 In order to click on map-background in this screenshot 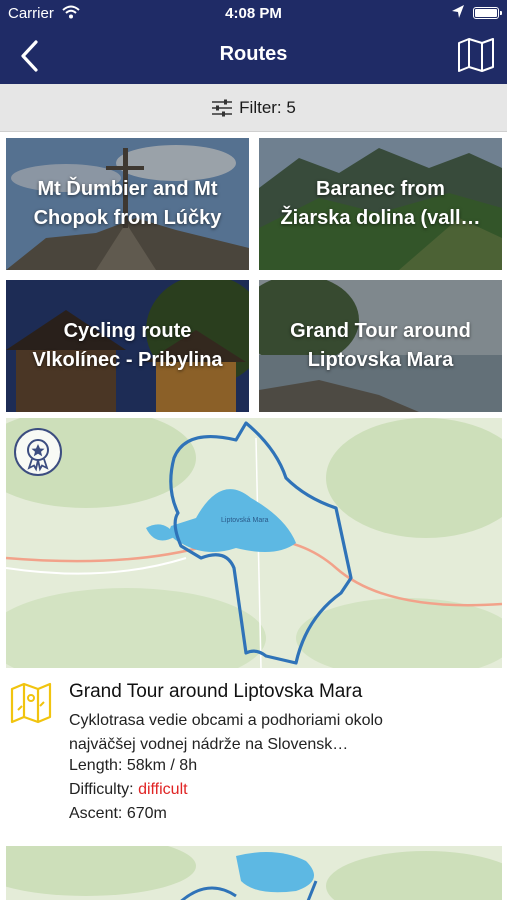, I will do `click(254, 873)`.